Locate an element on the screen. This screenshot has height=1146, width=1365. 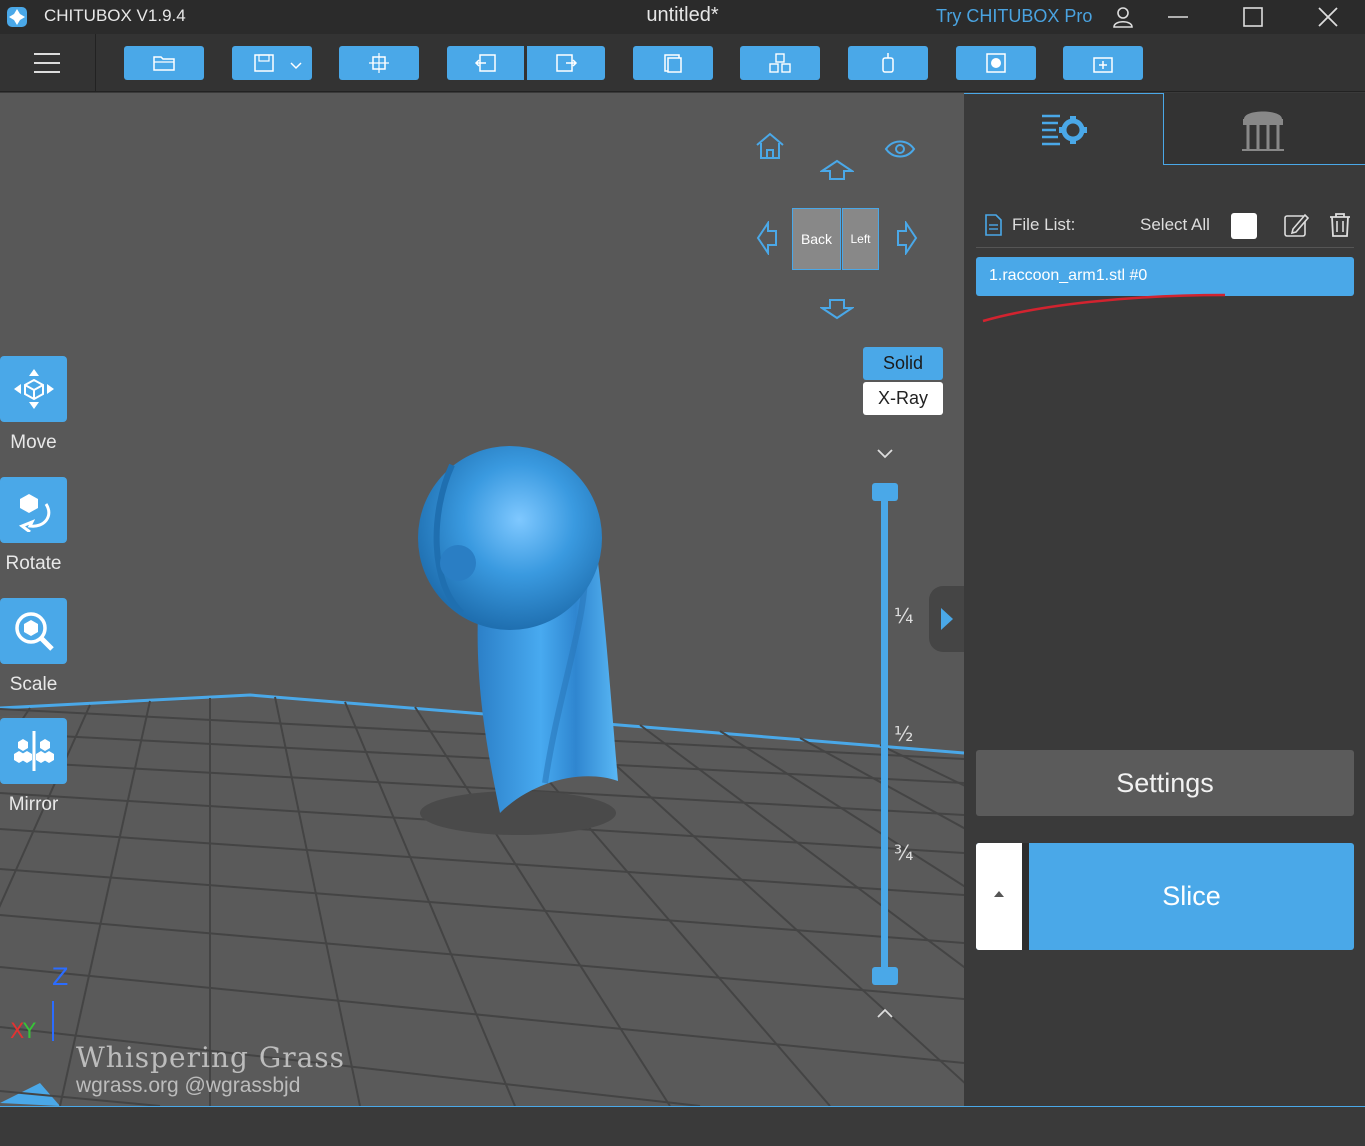
caret-up-icon is located at coordinates (999, 894).